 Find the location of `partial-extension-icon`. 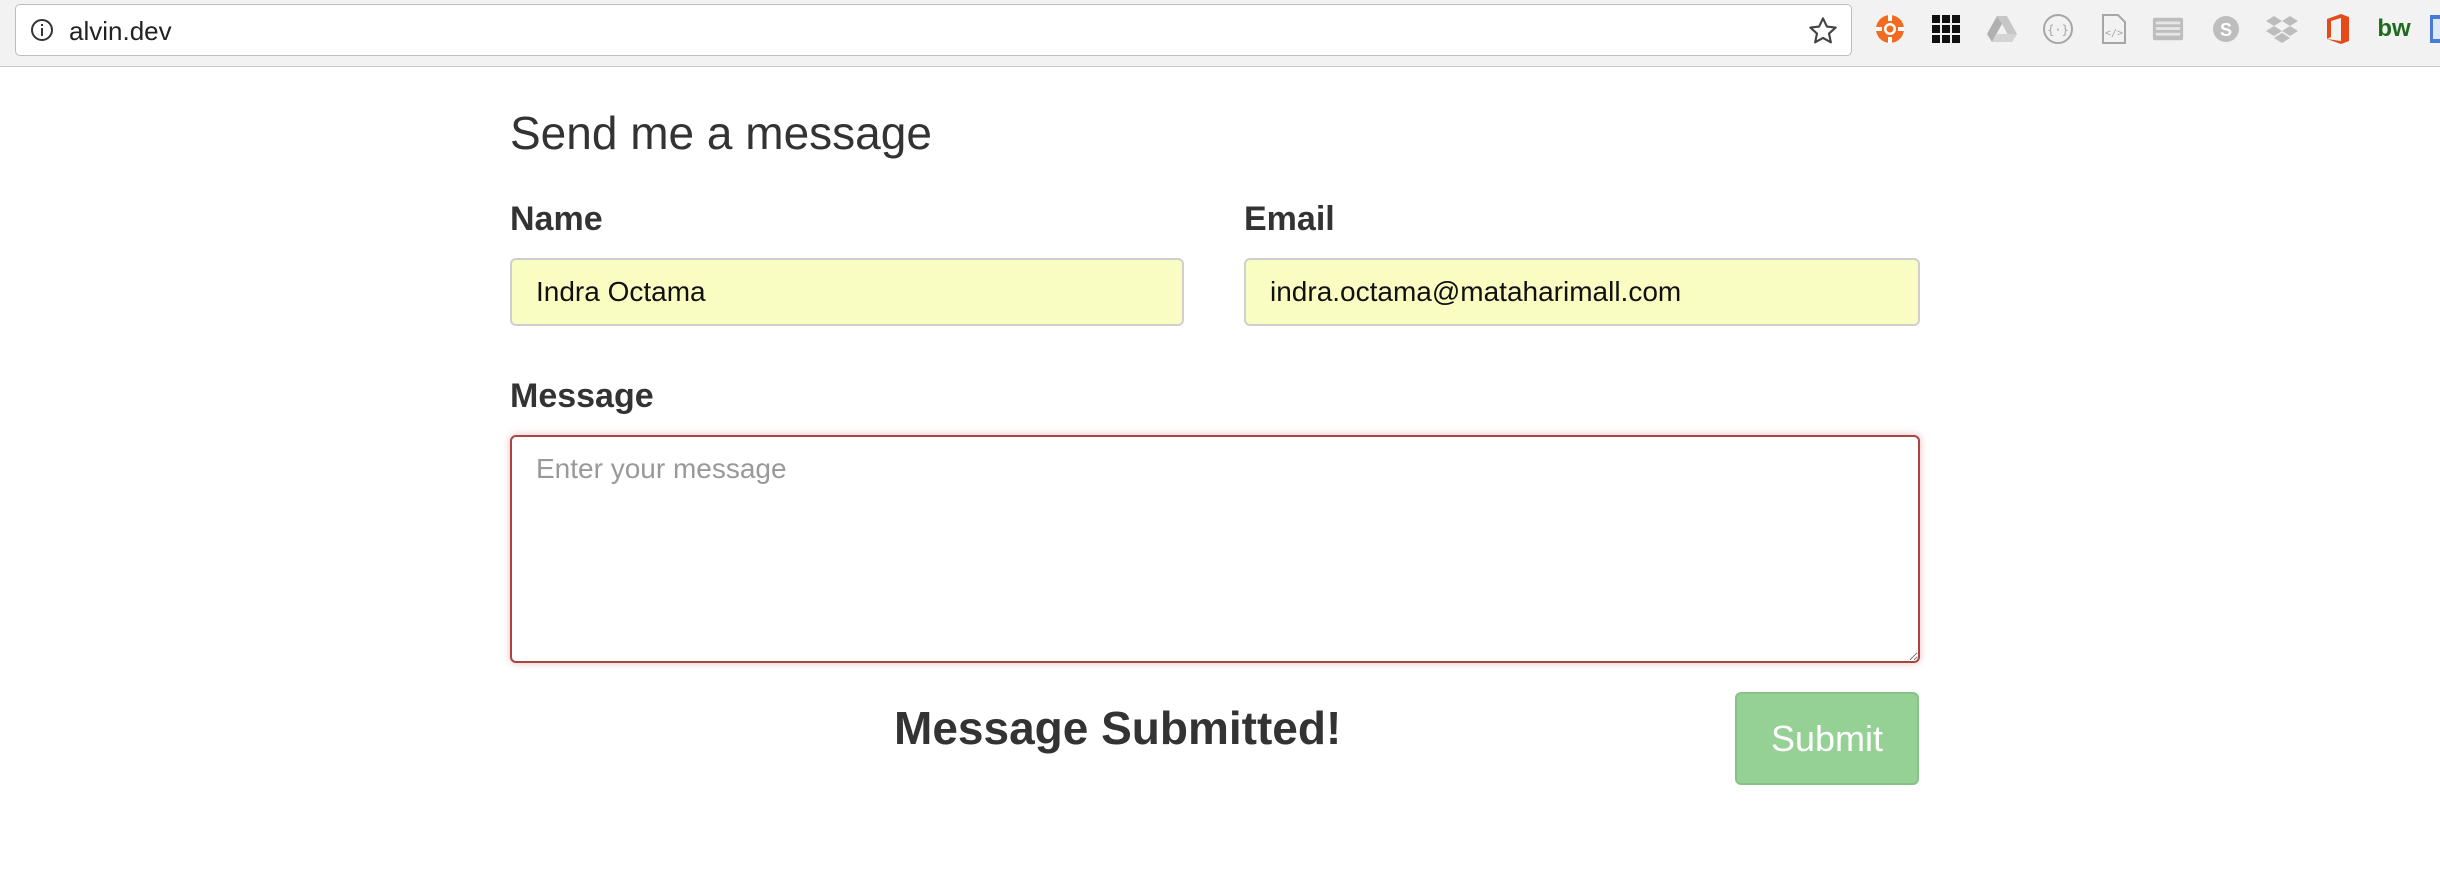

partial-extension-icon is located at coordinates (2435, 29).